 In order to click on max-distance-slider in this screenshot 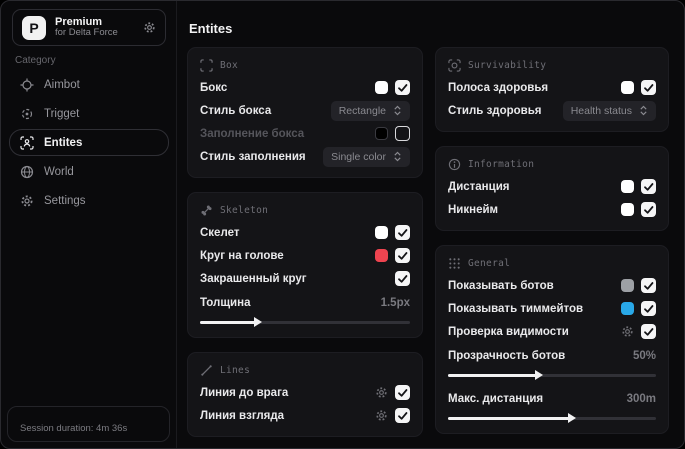, I will do `click(552, 418)`.